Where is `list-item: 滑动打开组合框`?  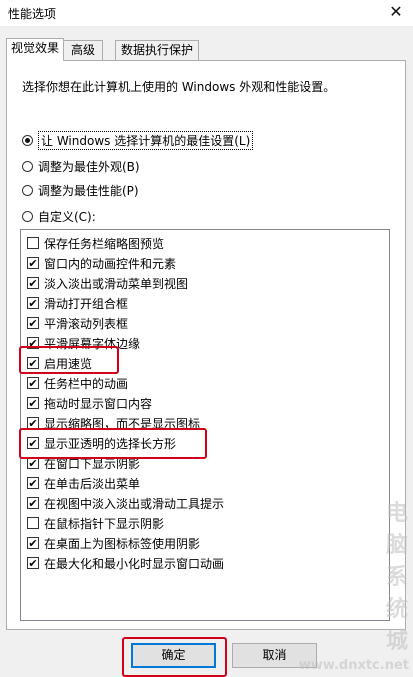
list-item: 滑动打开组合框 is located at coordinates (77, 303).